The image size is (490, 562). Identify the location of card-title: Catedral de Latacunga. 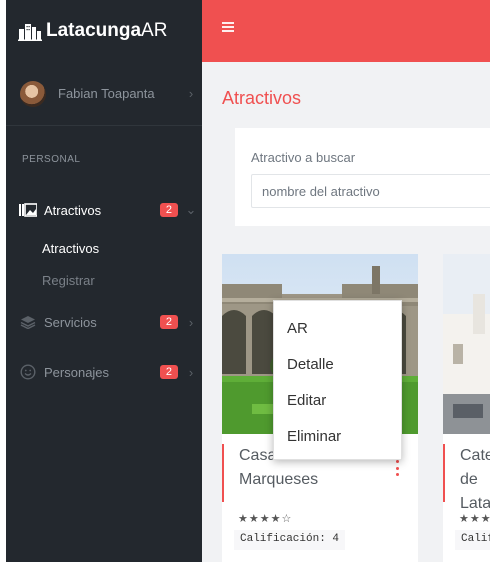
(475, 479).